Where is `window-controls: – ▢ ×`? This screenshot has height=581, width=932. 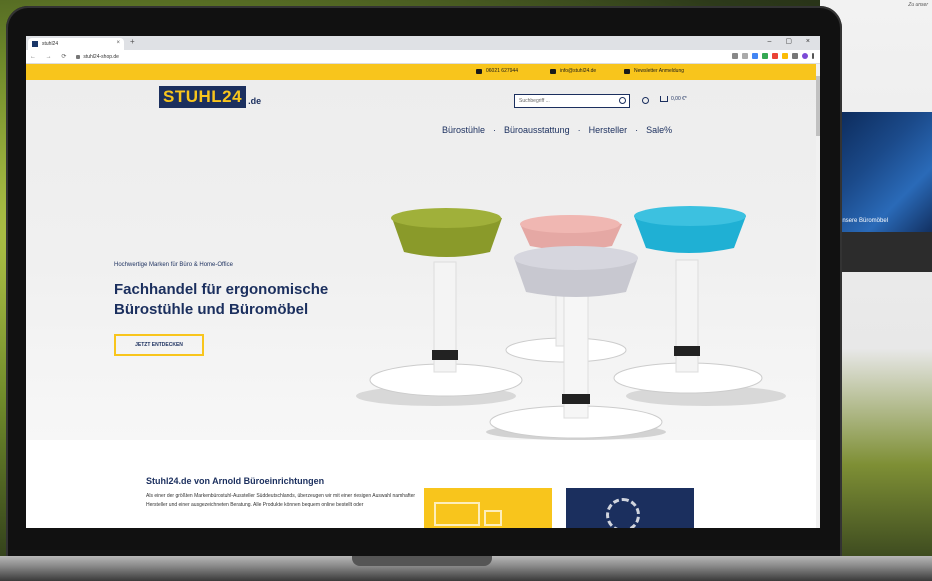 window-controls: – ▢ × is located at coordinates (792, 41).